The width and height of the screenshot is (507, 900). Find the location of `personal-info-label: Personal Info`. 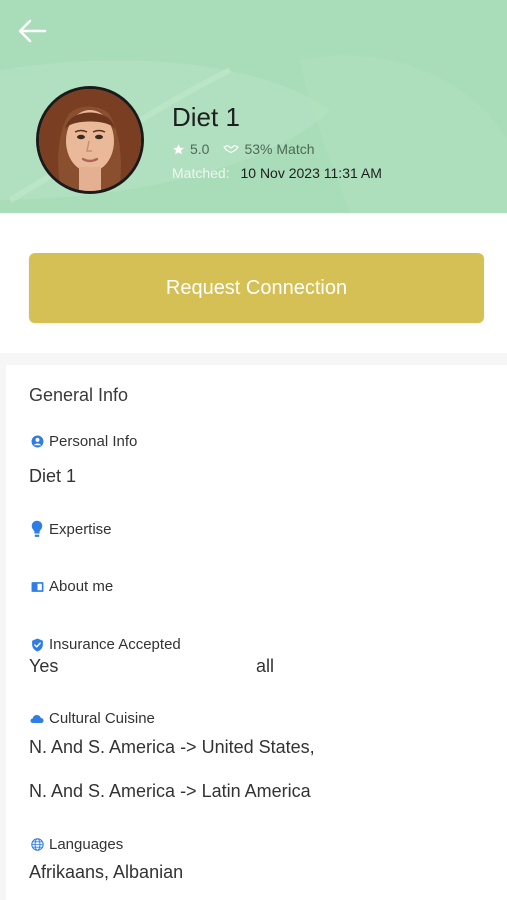

personal-info-label: Personal Info is located at coordinates (83, 441).